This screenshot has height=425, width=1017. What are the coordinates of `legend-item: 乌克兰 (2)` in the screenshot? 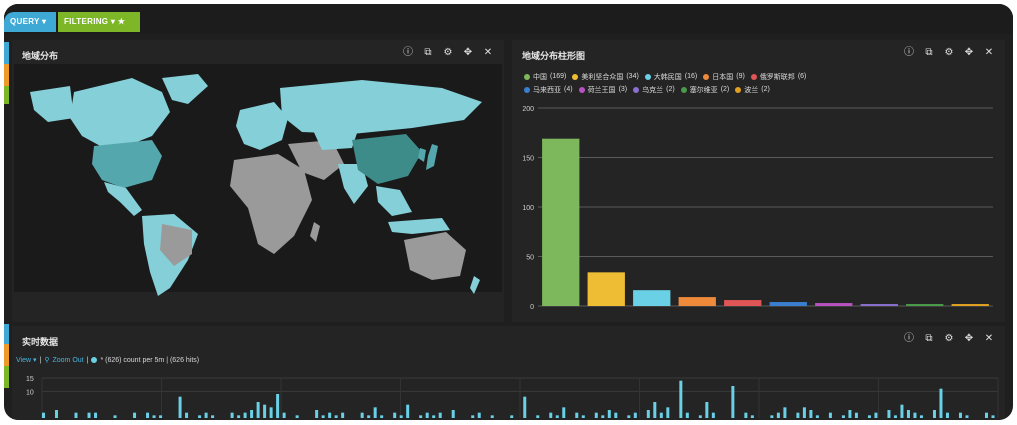 It's located at (654, 90).